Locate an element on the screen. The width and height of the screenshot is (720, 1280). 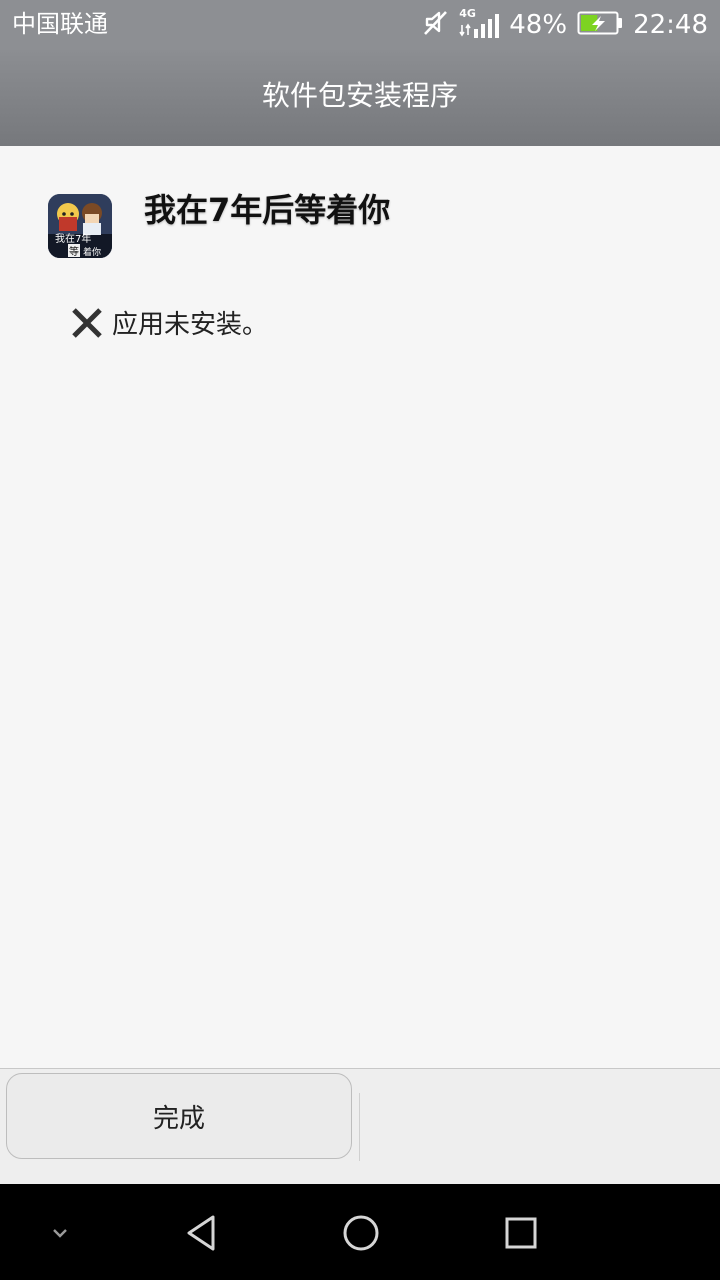
app-name: 我在7年后等着你 is located at coordinates (267, 210).